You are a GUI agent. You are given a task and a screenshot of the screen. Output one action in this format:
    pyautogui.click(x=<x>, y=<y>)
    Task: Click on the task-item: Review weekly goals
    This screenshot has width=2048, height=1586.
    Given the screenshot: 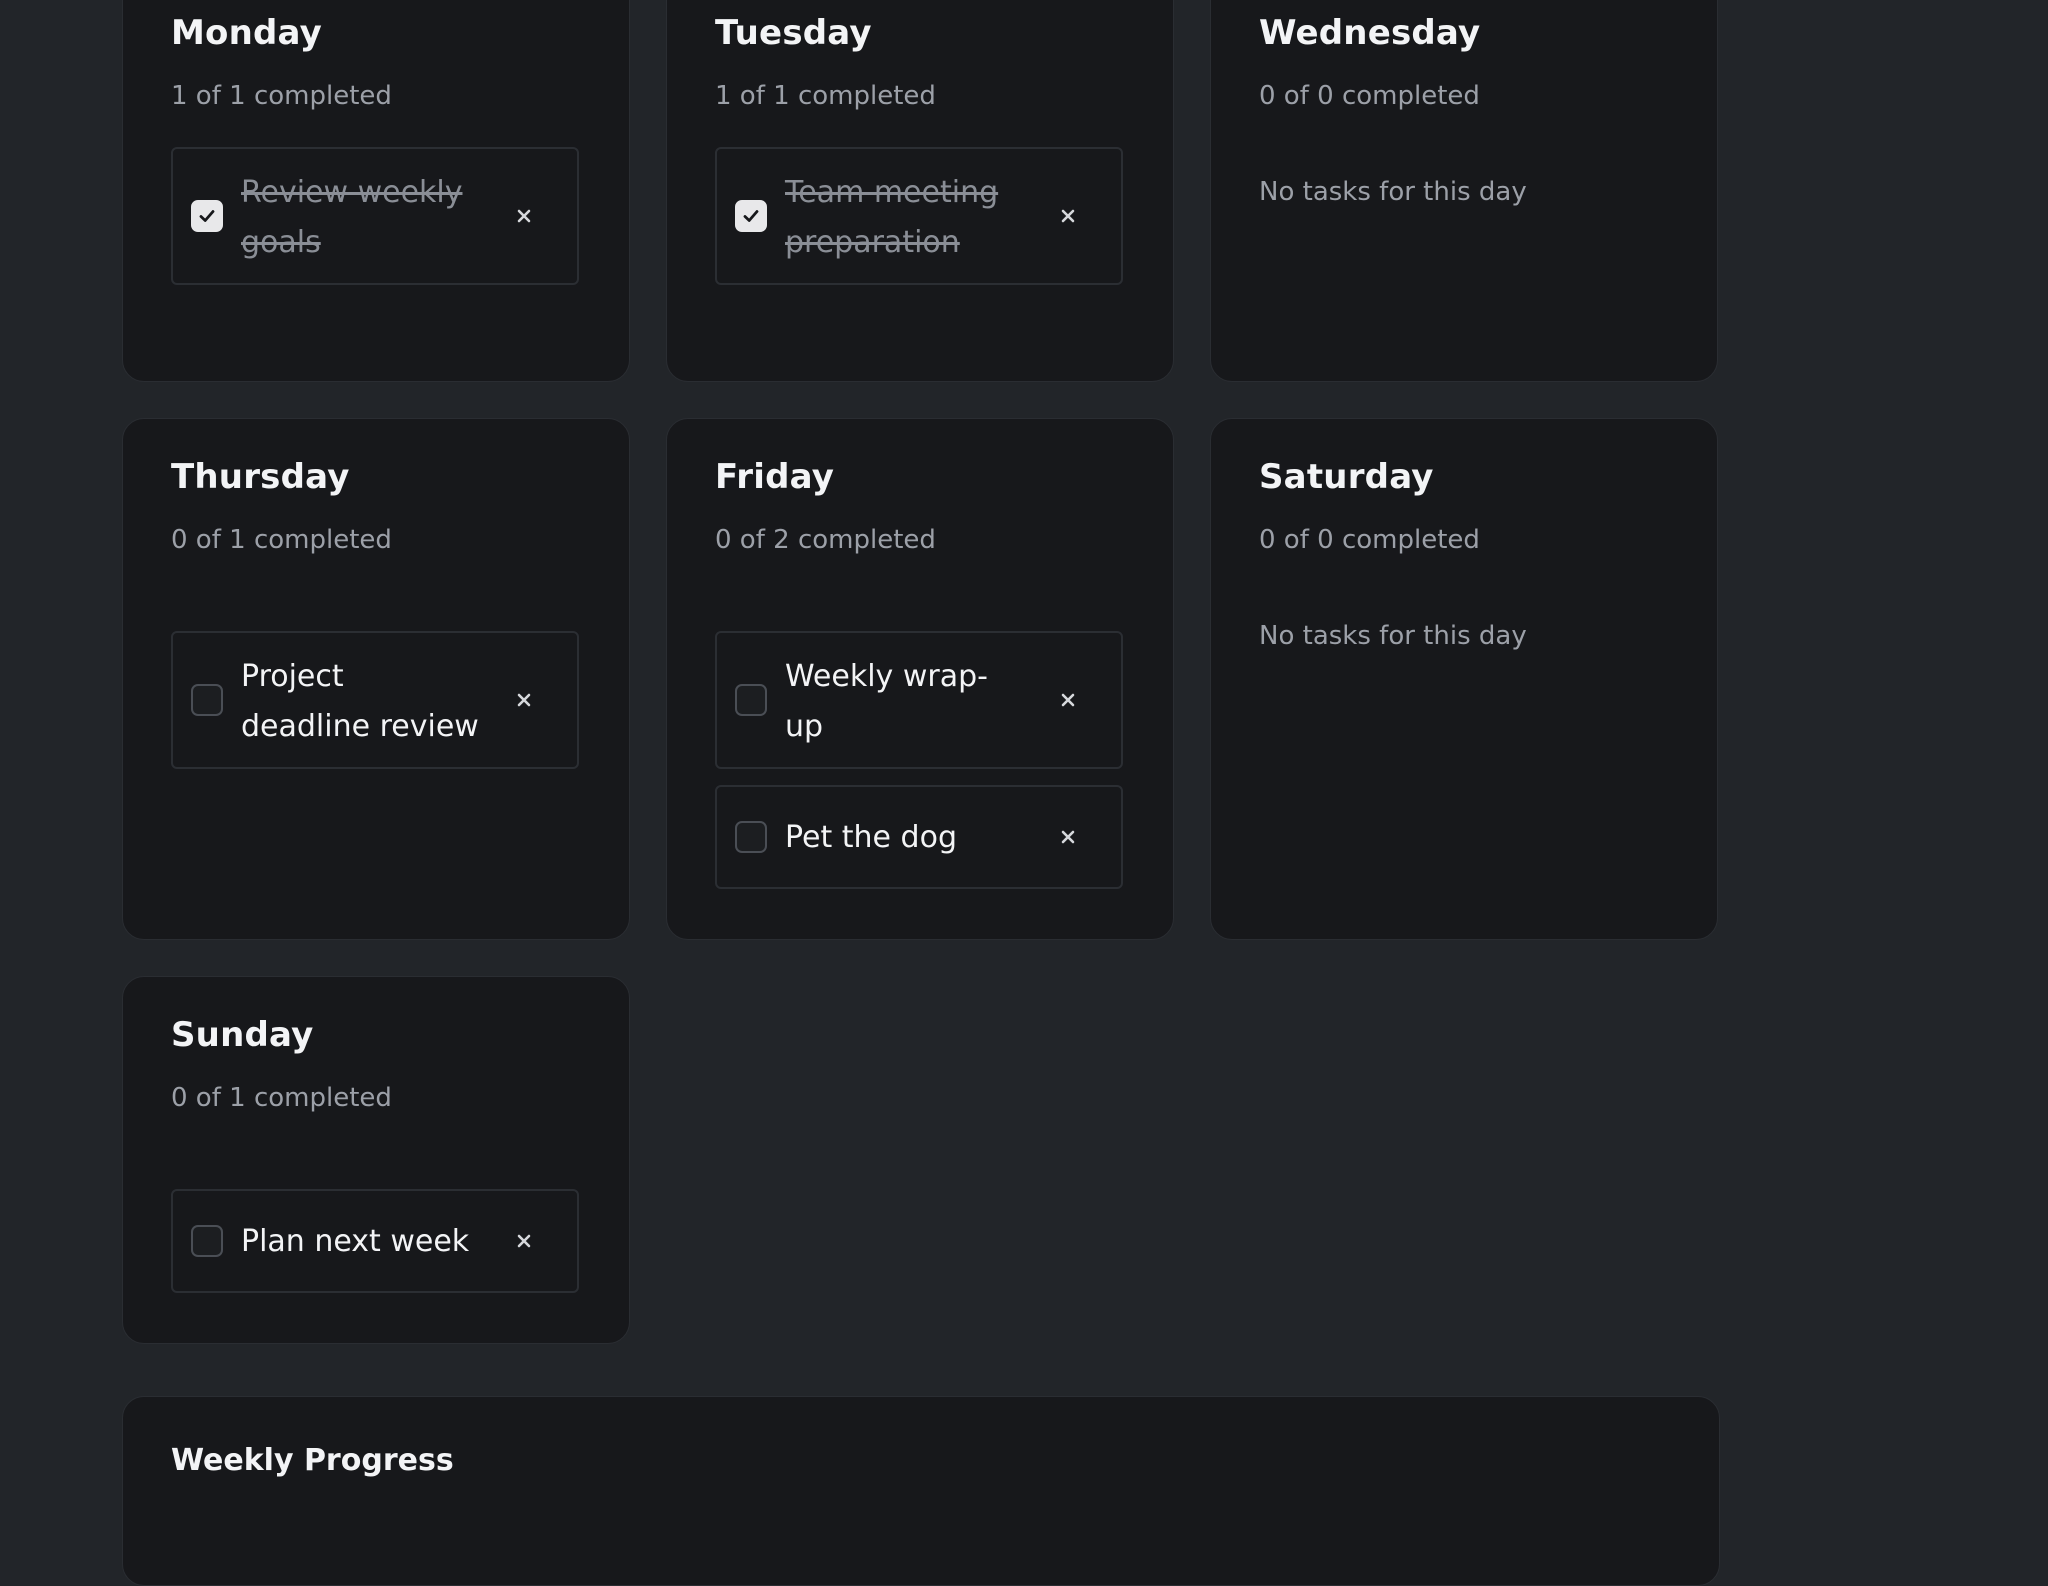 What is the action you would take?
    pyautogui.click(x=375, y=216)
    